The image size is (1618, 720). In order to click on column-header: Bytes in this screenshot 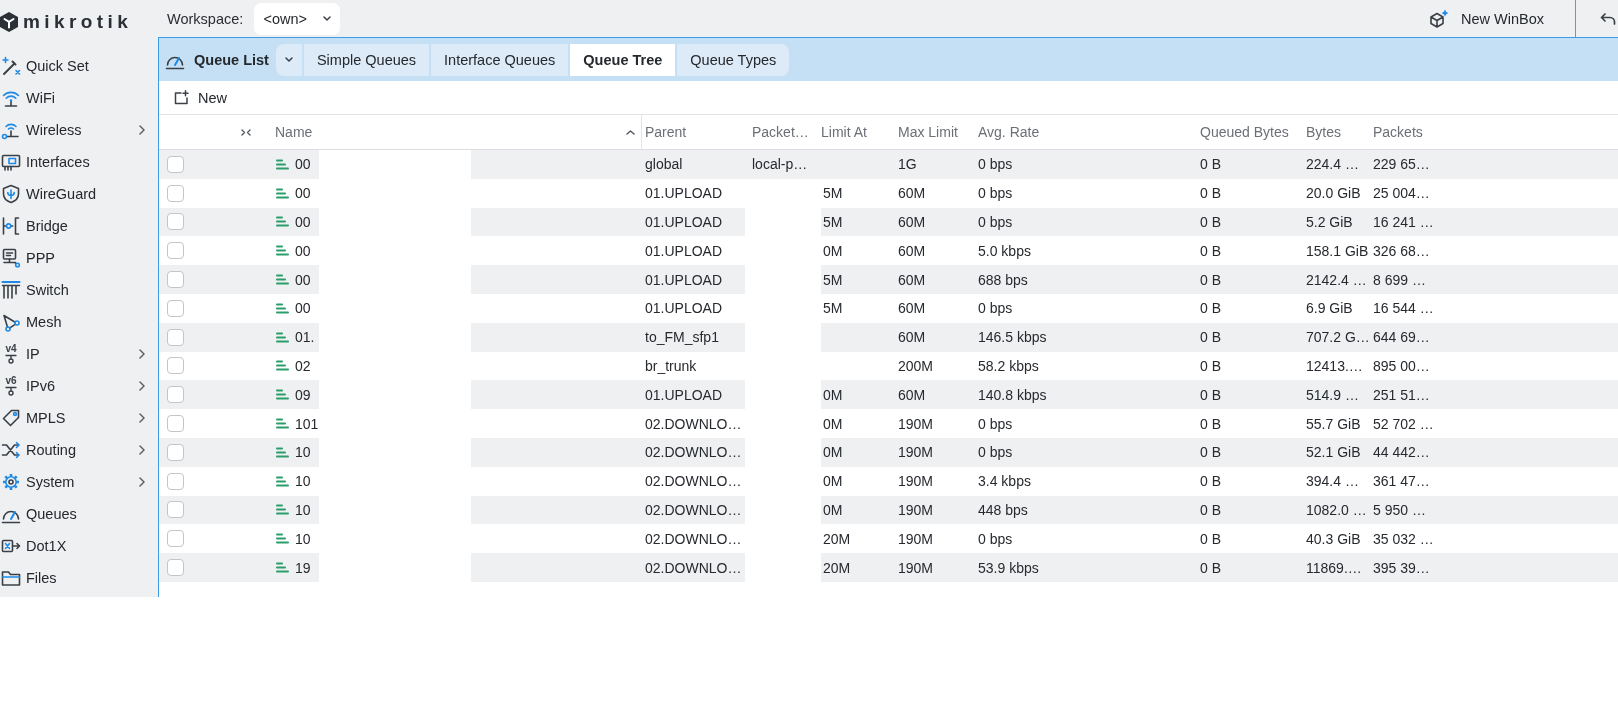, I will do `click(1339, 132)`.